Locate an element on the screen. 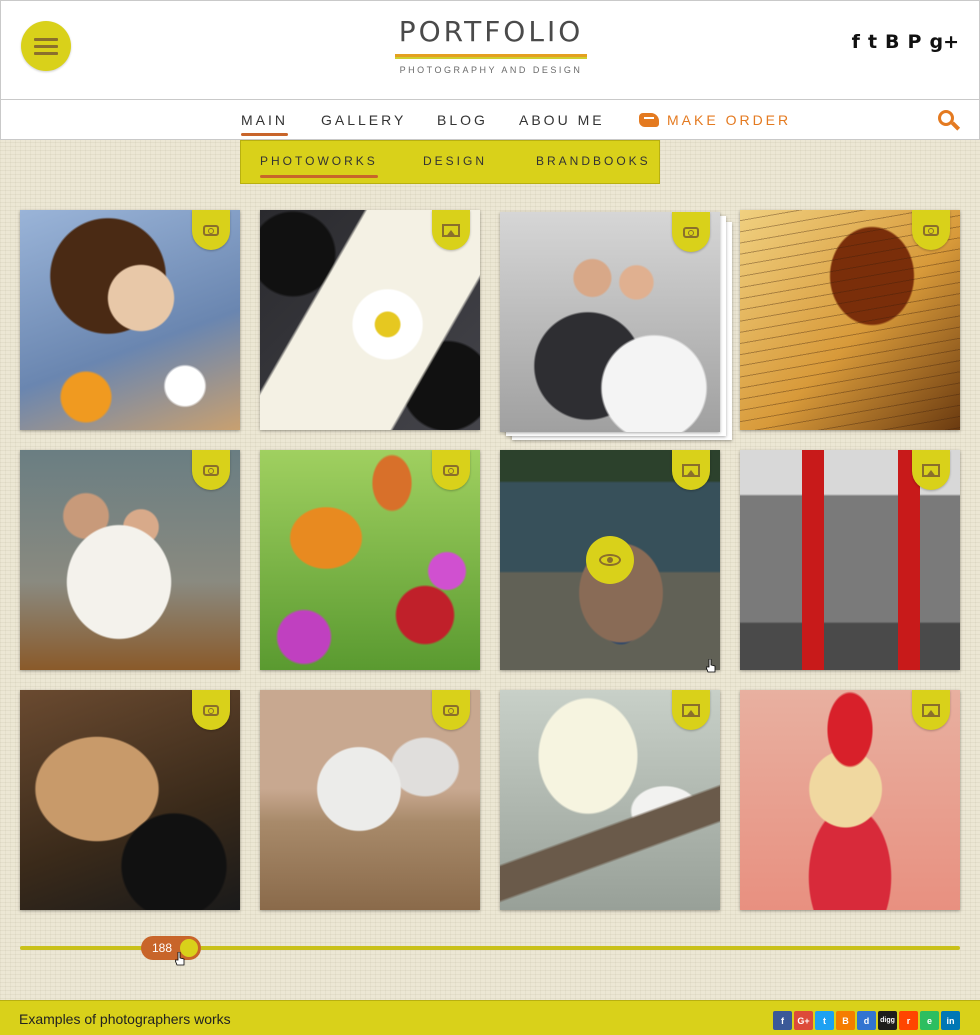 The width and height of the screenshot is (980, 1035). share-linkedin-icon: in is located at coordinates (950, 1020).